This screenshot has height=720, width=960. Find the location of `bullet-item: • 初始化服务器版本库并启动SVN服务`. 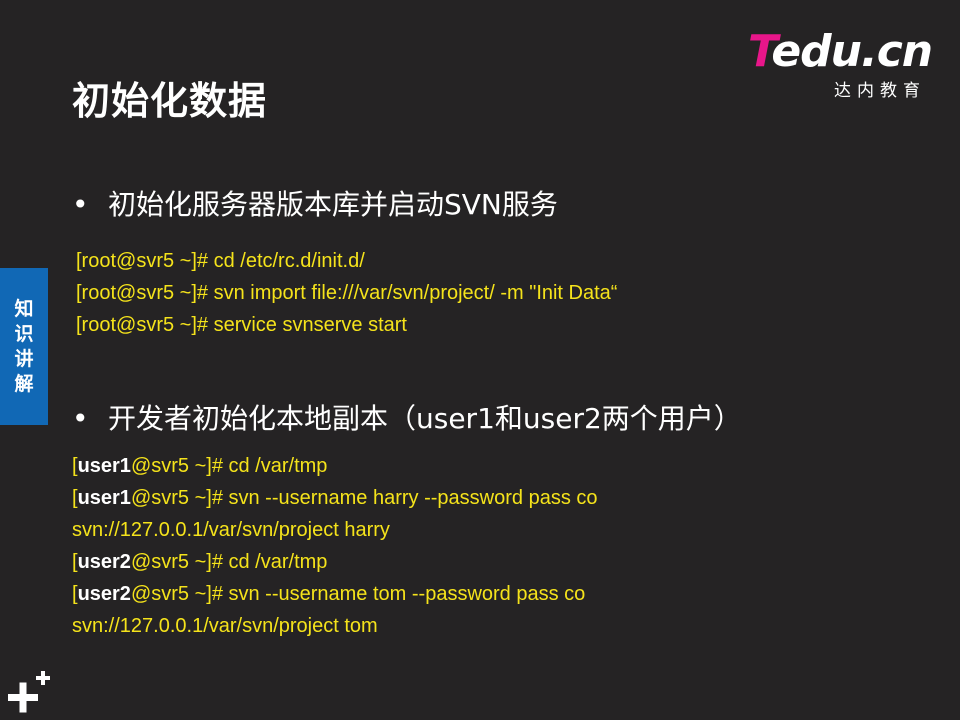

bullet-item: • 初始化服务器版本库并启动SVN服务 is located at coordinates (315, 203).